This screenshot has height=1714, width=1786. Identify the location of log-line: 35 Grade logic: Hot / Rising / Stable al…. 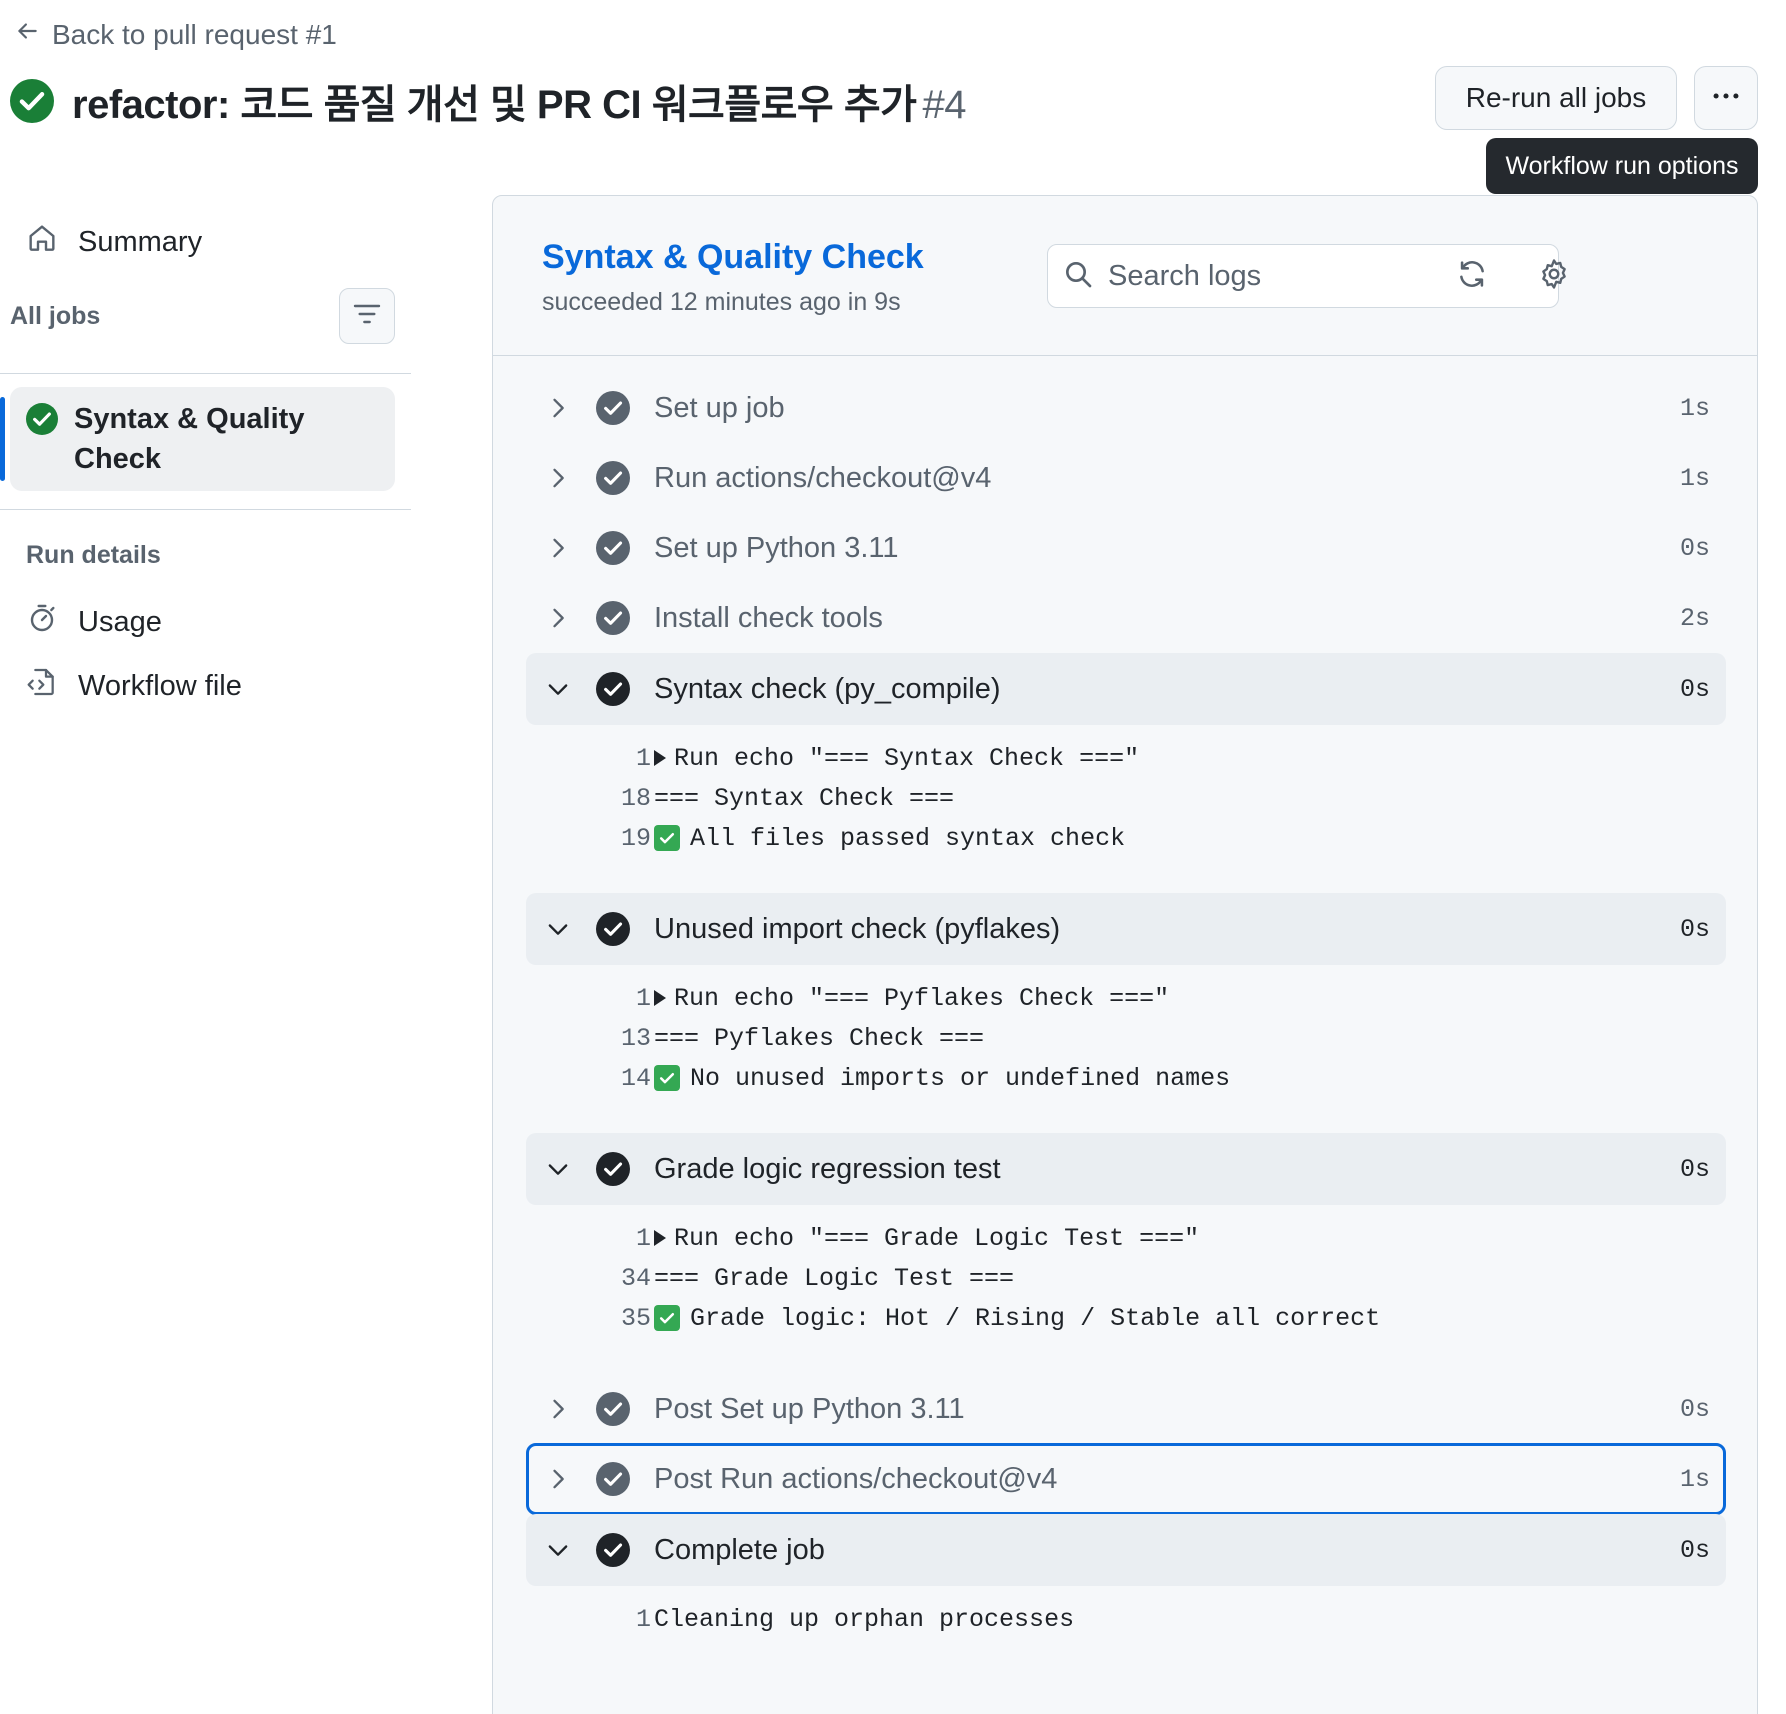
(1126, 1318).